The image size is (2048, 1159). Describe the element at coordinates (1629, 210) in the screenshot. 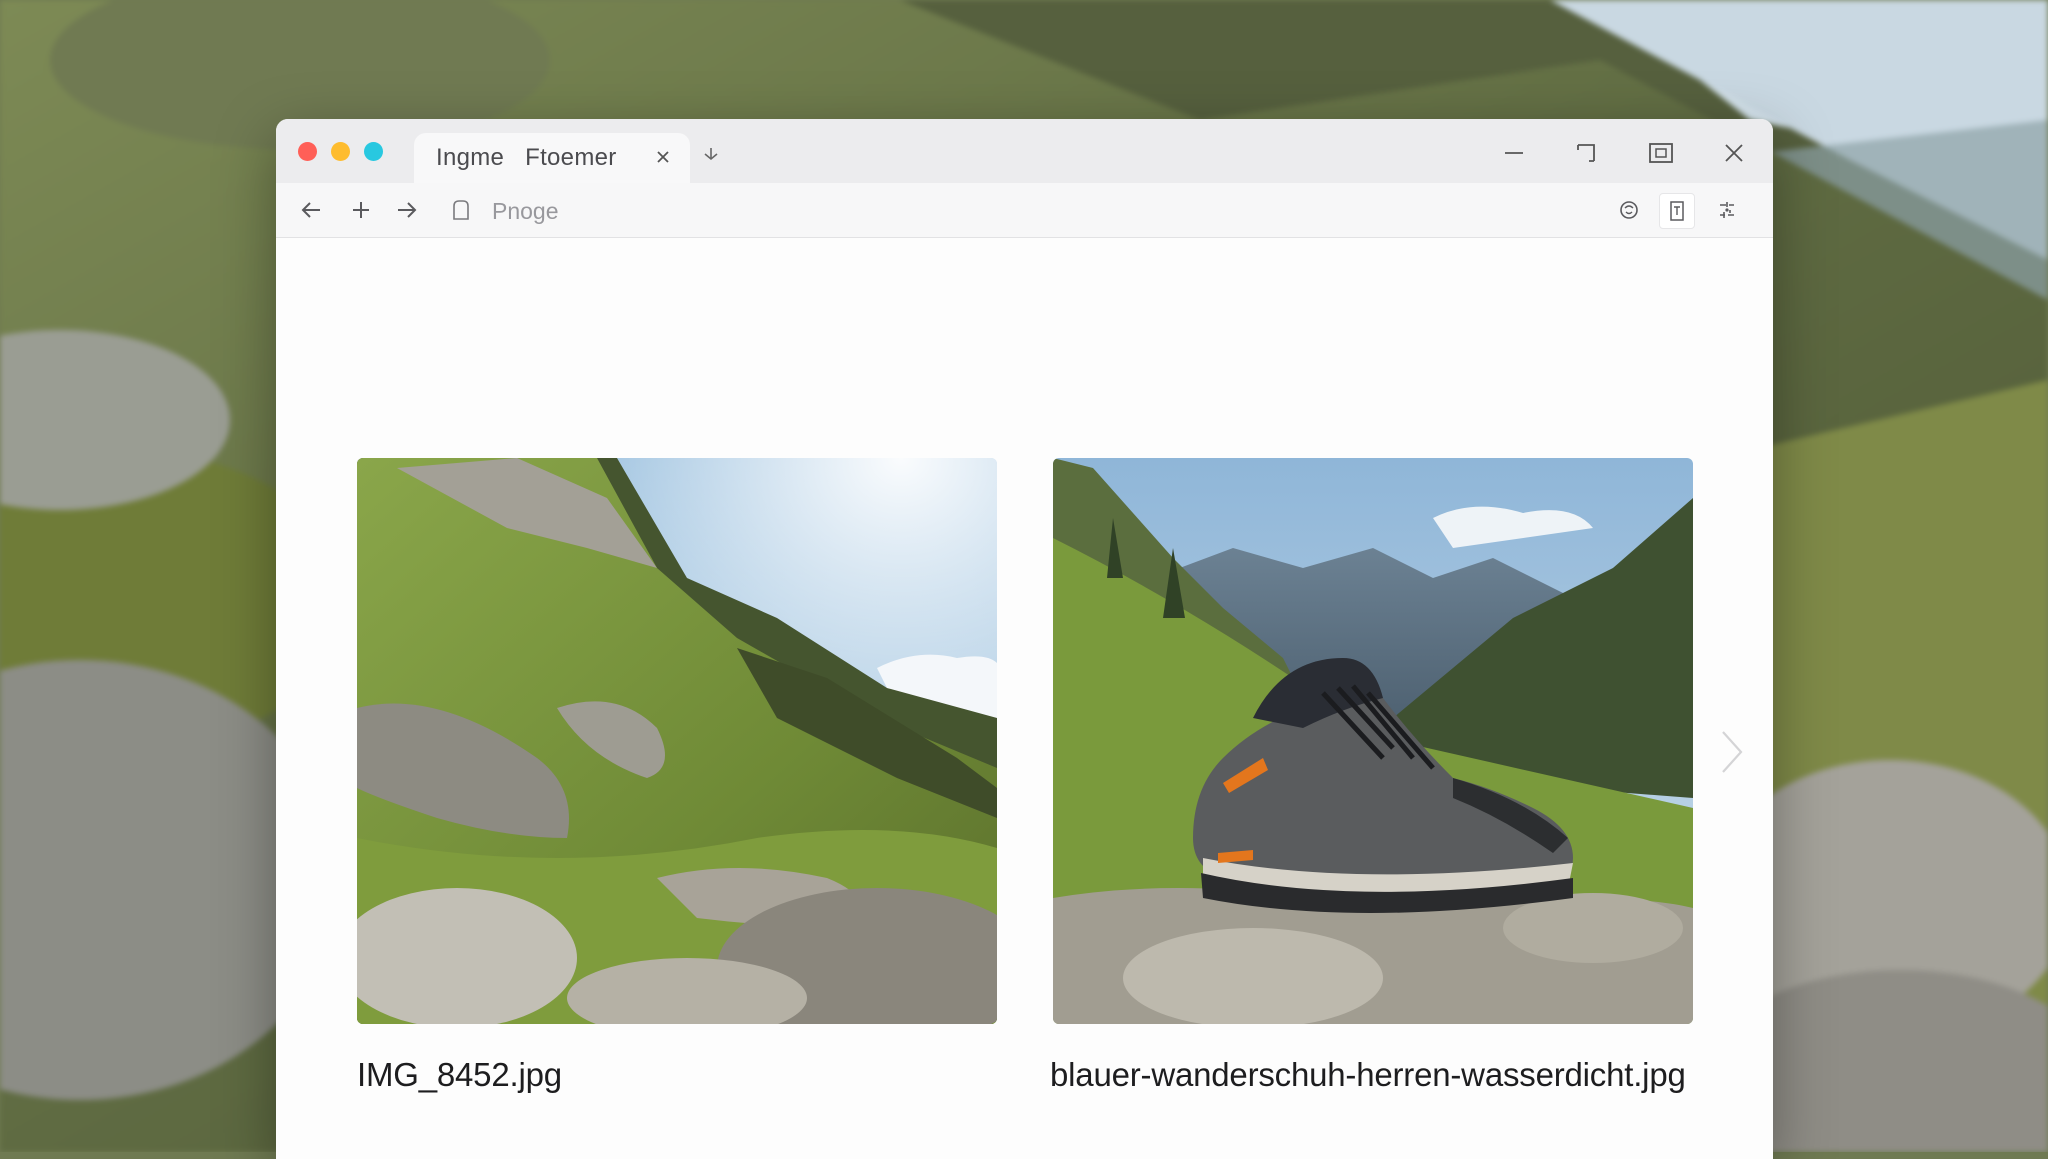

I see `shield-icon` at that location.